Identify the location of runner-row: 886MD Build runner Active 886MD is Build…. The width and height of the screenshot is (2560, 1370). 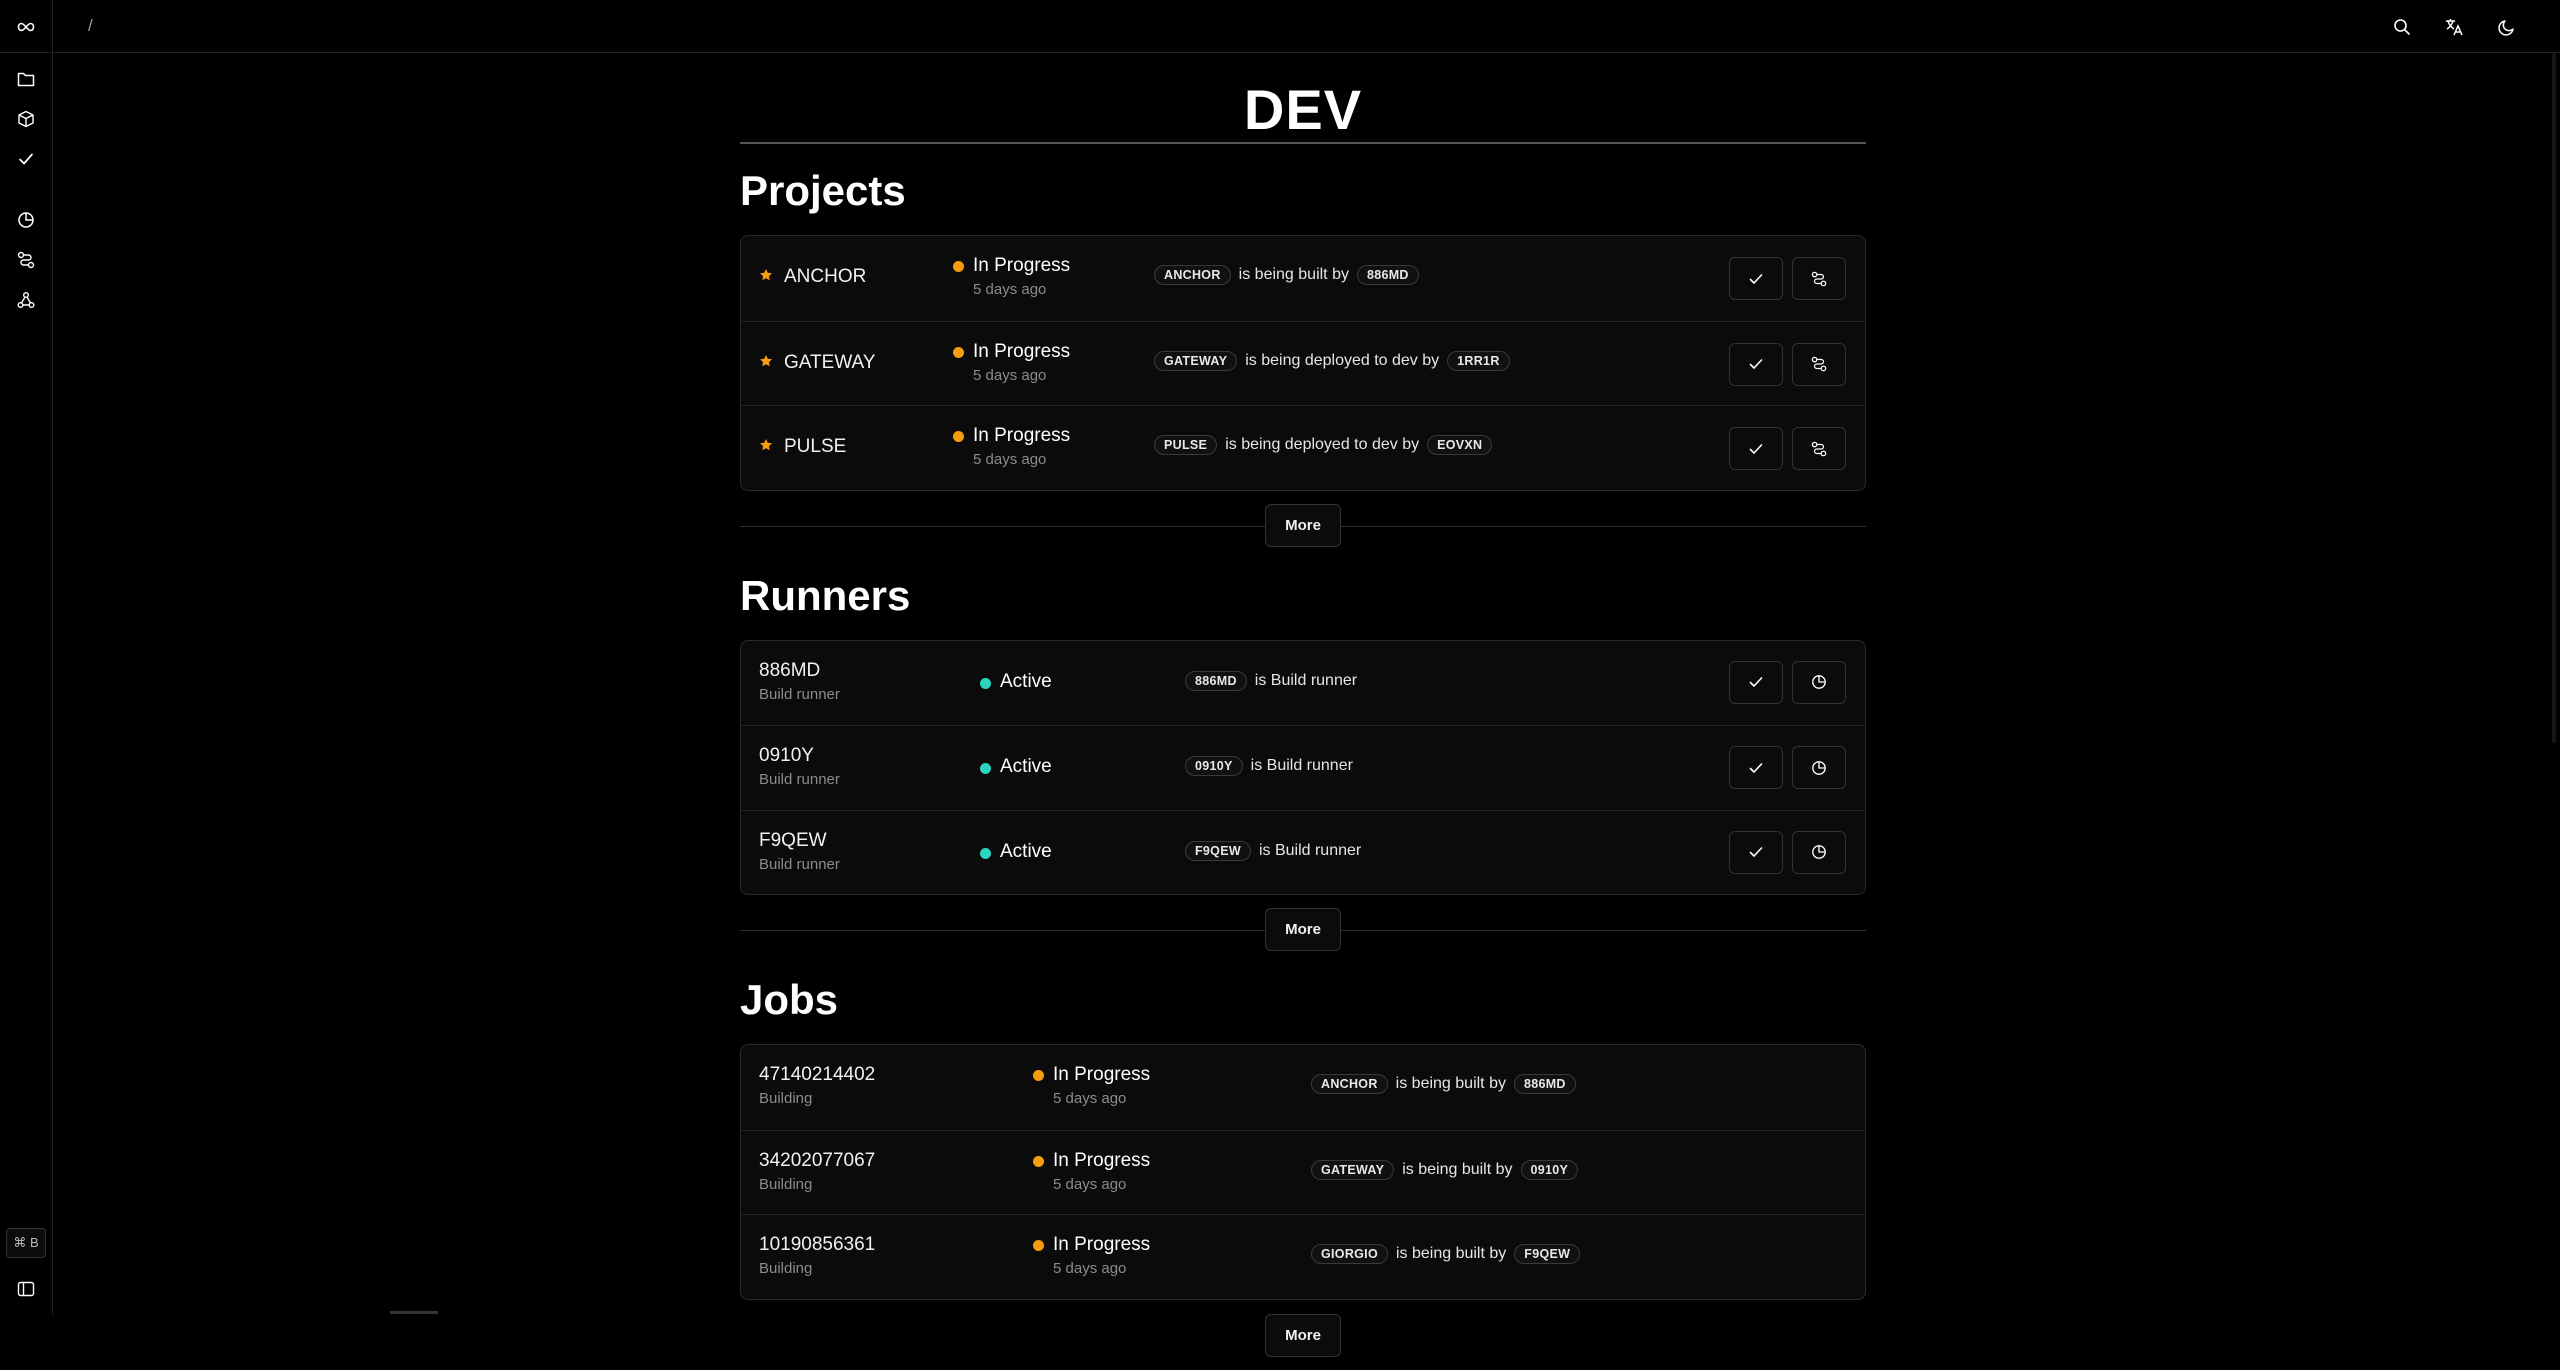
(1303, 683).